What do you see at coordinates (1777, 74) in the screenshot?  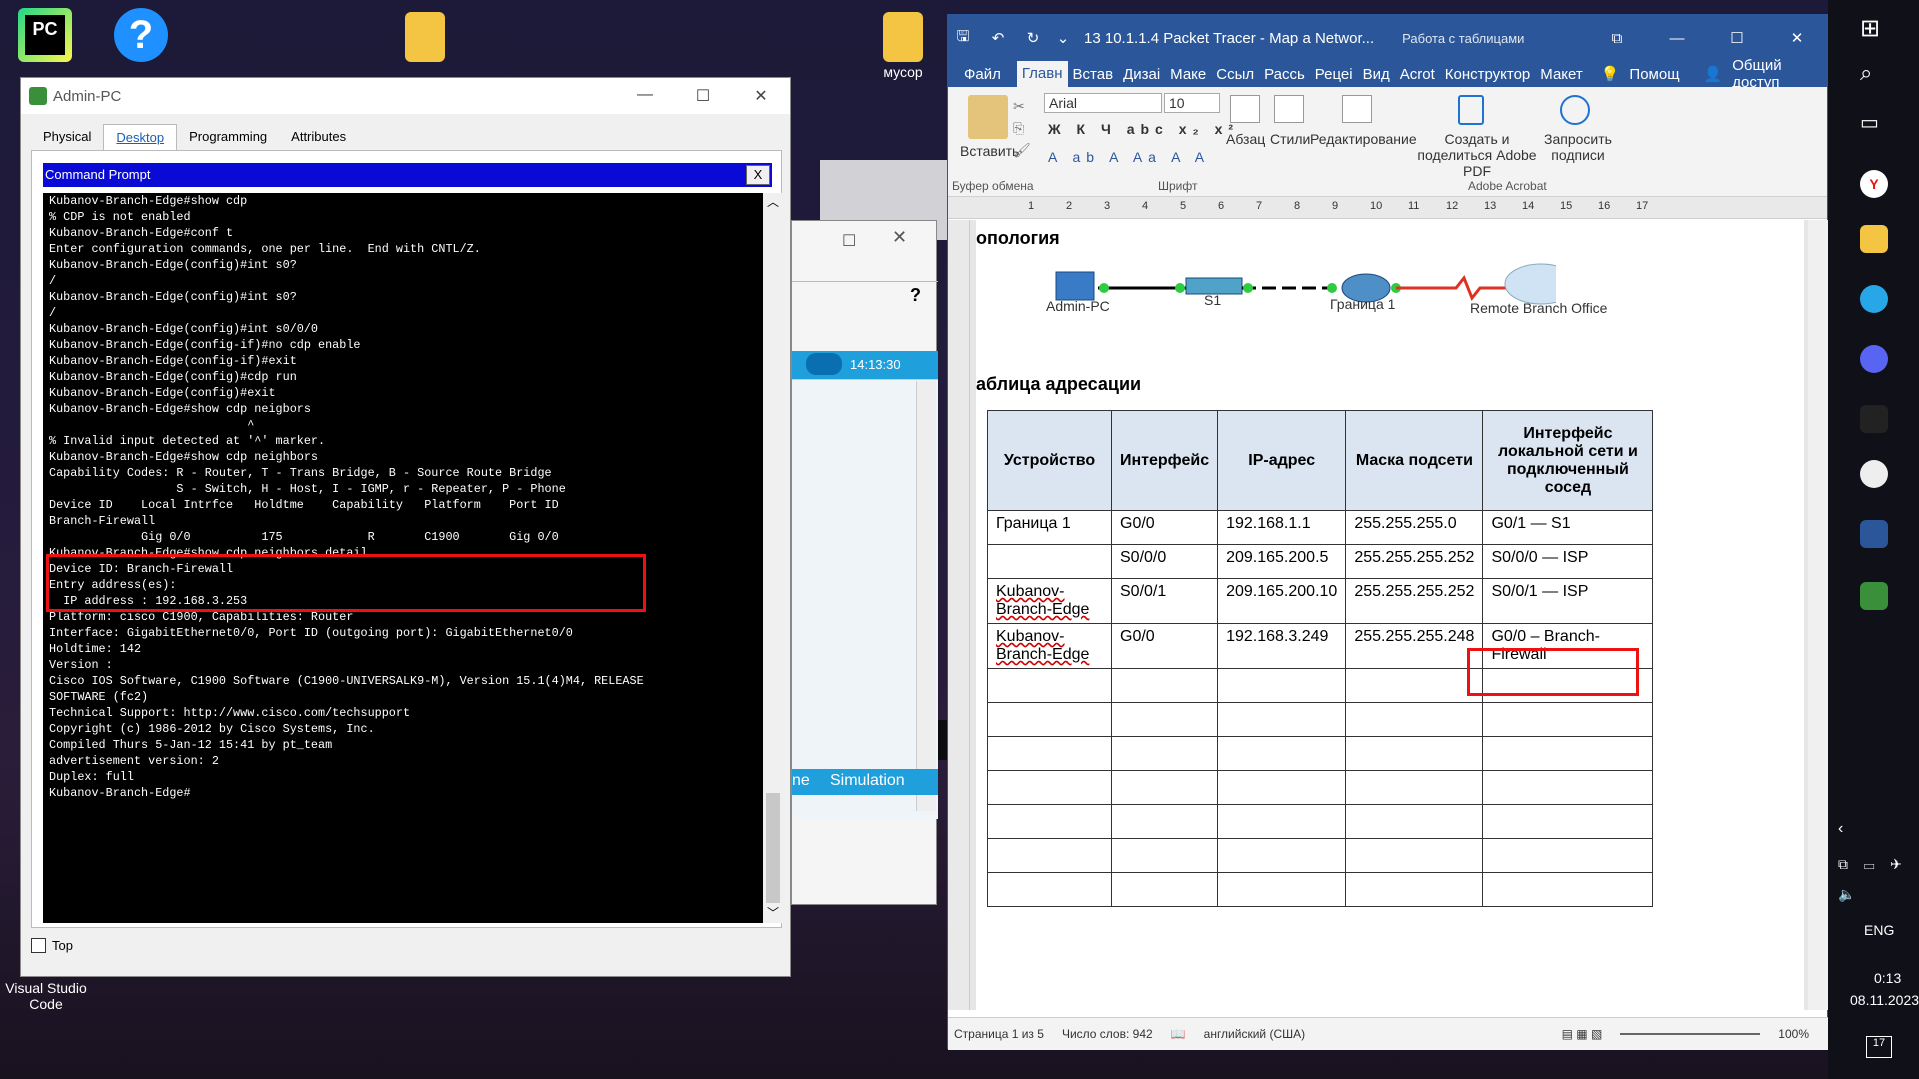 I see `share-button: Общий доступ` at bounding box center [1777, 74].